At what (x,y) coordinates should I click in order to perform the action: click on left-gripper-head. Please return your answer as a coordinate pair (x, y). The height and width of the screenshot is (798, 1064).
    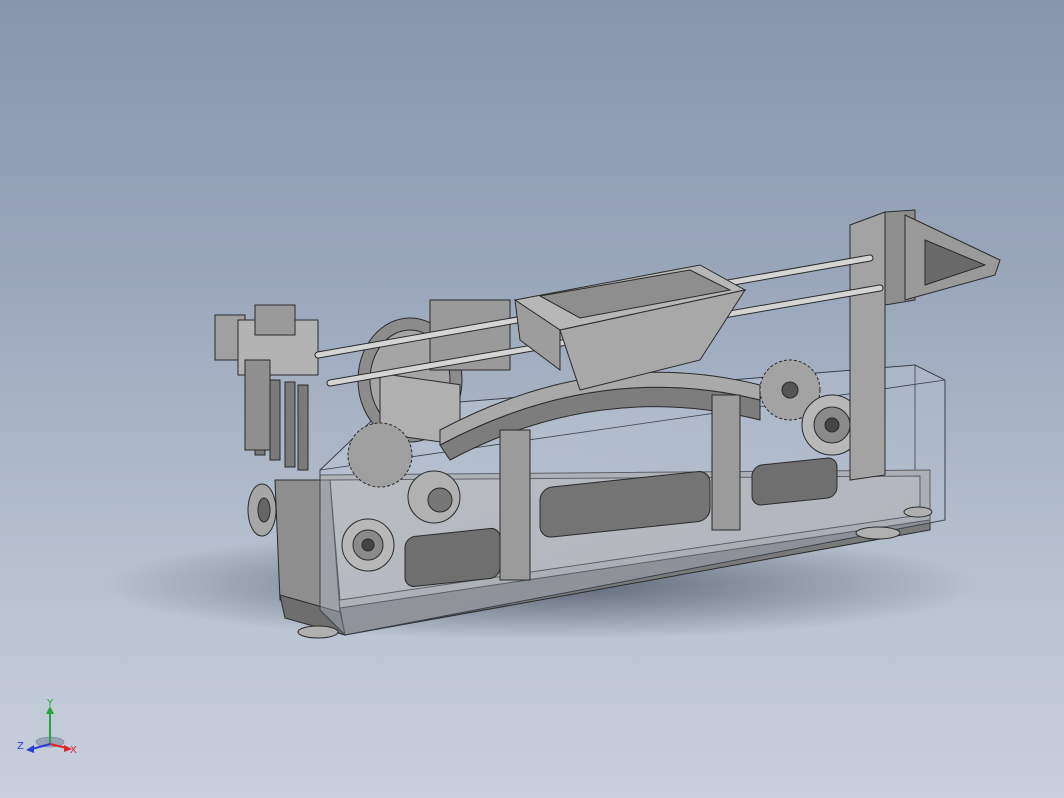
    Looking at the image, I should click on (266, 387).